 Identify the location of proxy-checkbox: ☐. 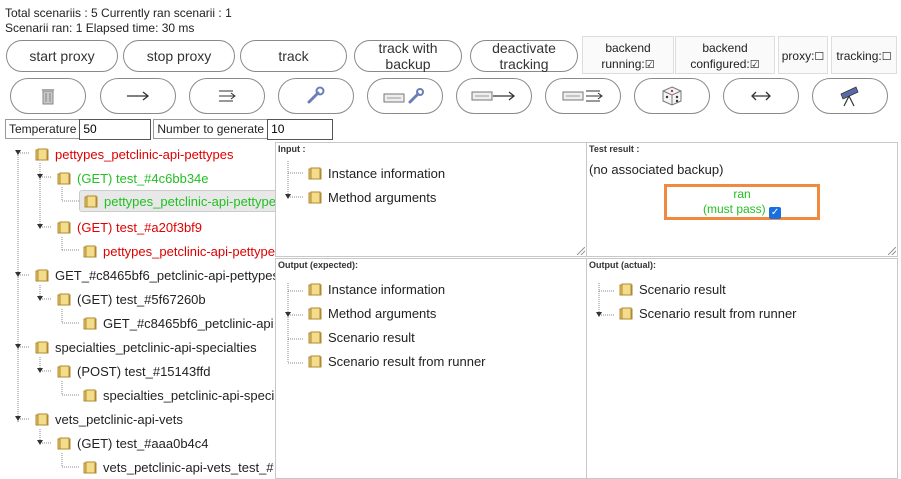
(819, 57).